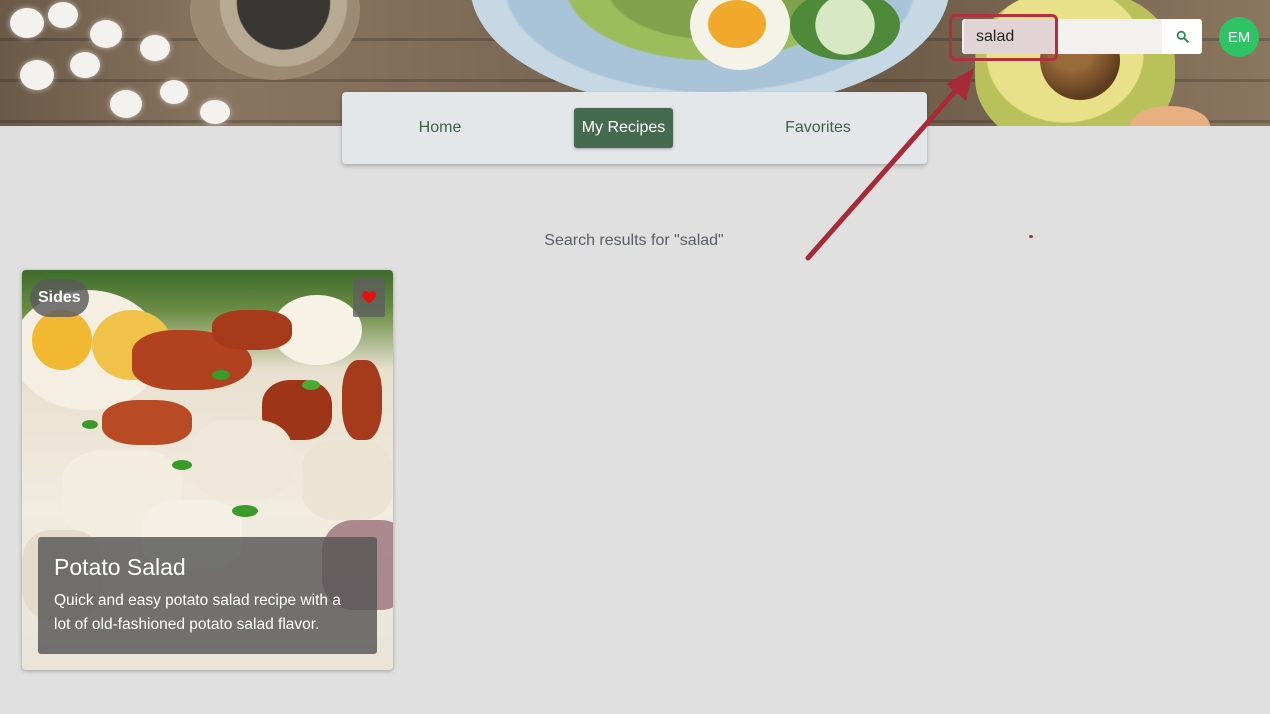 The width and height of the screenshot is (1270, 714). What do you see at coordinates (59, 298) in the screenshot?
I see `category-badge: Sides` at bounding box center [59, 298].